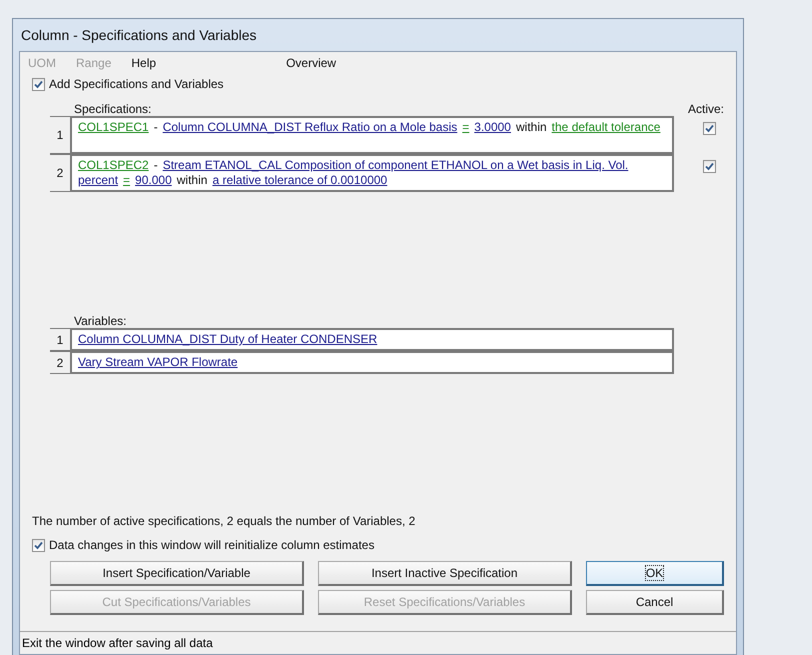 The width and height of the screenshot is (812, 655). What do you see at coordinates (211, 545) in the screenshot?
I see `checkbox-label: Data changes in this window will reinitialize column estimates` at bounding box center [211, 545].